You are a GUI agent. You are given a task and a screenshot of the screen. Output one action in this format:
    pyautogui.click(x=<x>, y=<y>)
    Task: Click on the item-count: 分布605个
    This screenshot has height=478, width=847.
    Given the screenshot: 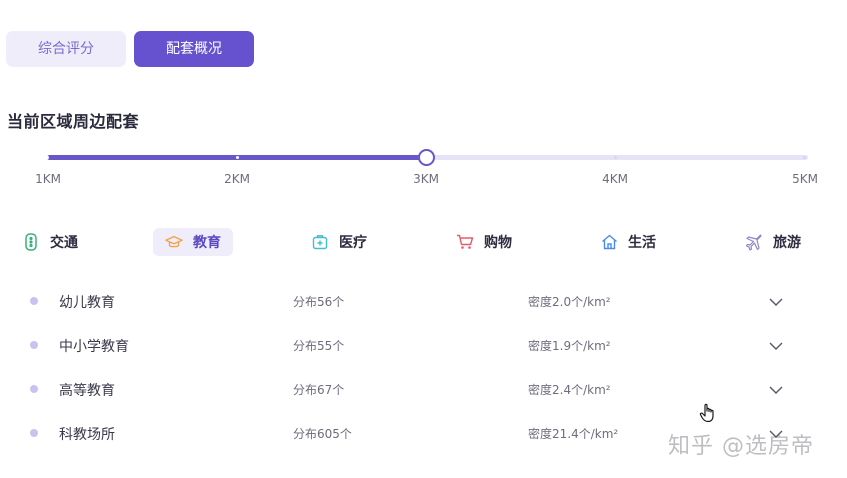 What is the action you would take?
    pyautogui.click(x=322, y=434)
    